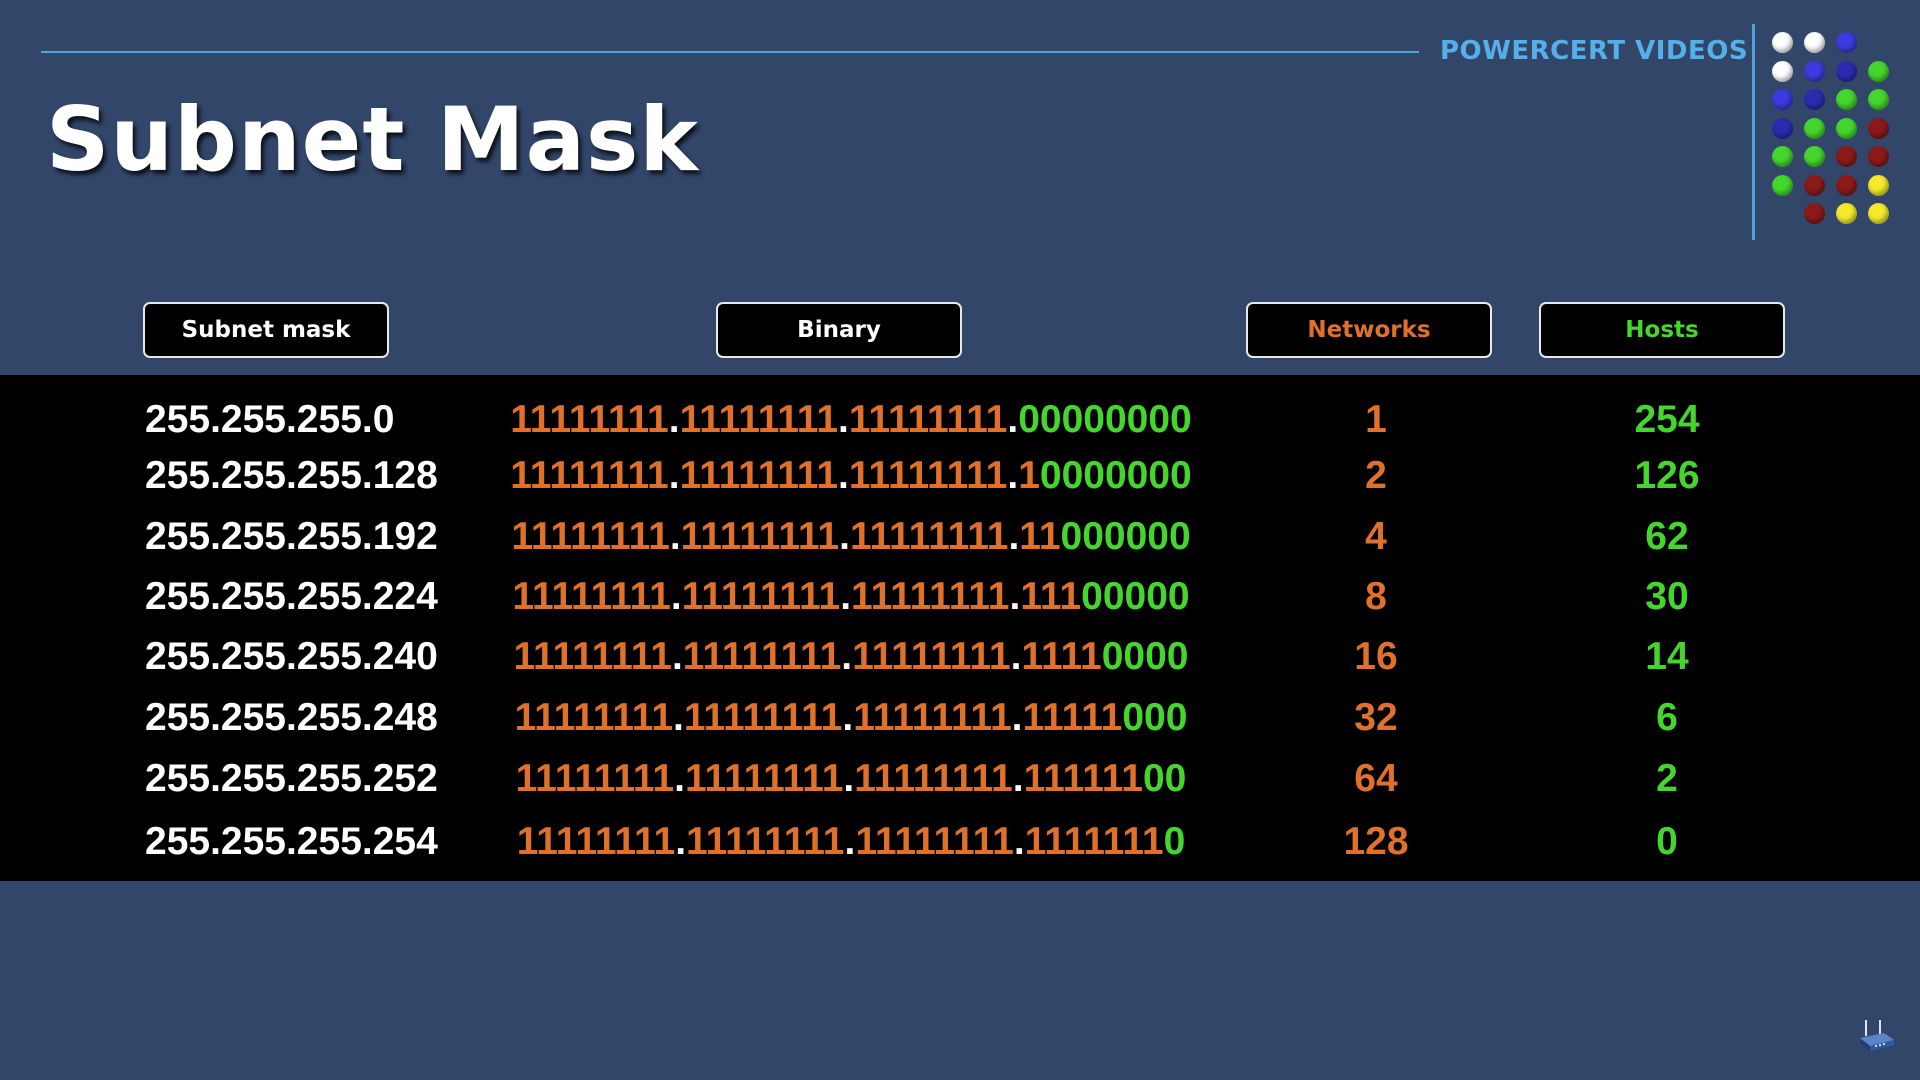  What do you see at coordinates (1667, 536) in the screenshot?
I see `hosts-cell: 62` at bounding box center [1667, 536].